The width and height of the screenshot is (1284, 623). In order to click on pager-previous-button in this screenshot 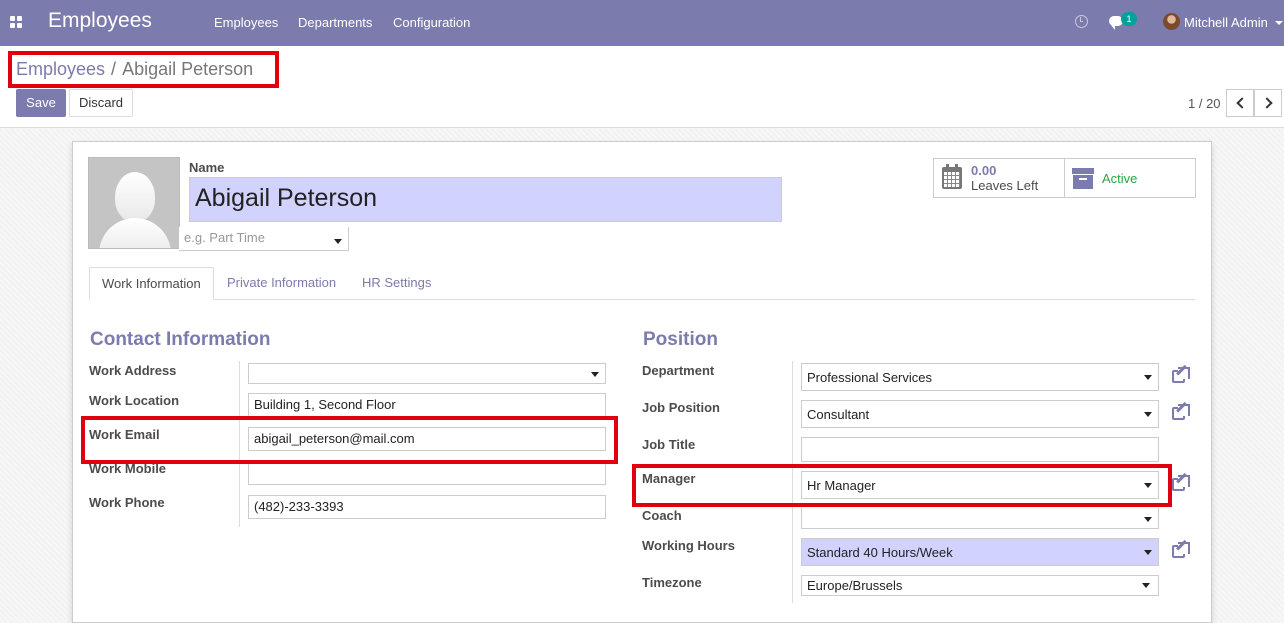, I will do `click(1240, 103)`.